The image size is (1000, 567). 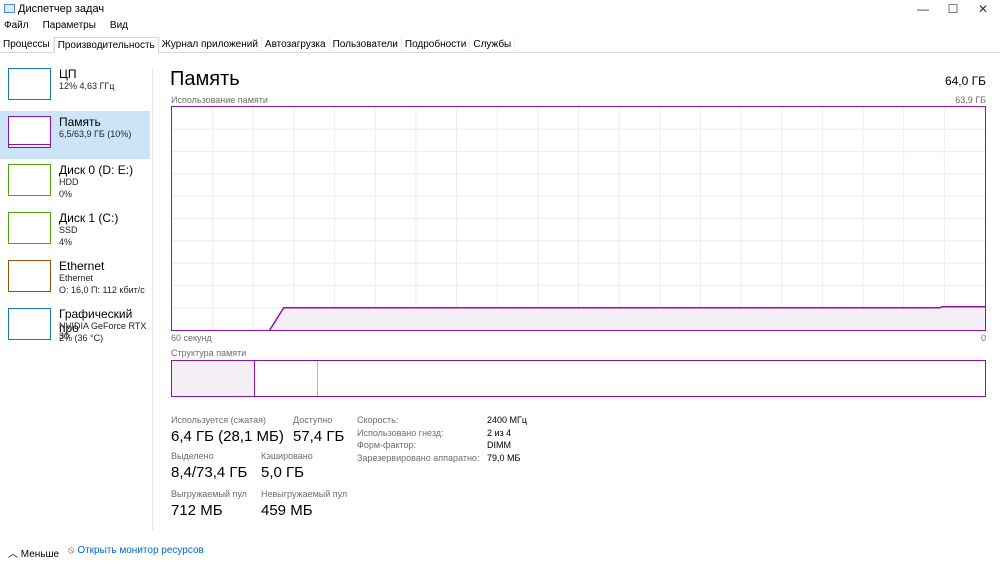 What do you see at coordinates (119, 25) in the screenshot?
I see `menu-view: Вид` at bounding box center [119, 25].